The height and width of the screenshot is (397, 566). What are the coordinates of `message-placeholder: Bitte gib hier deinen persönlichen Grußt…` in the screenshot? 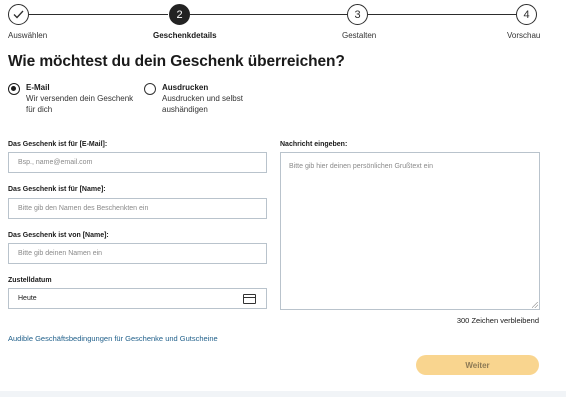 It's located at (361, 166).